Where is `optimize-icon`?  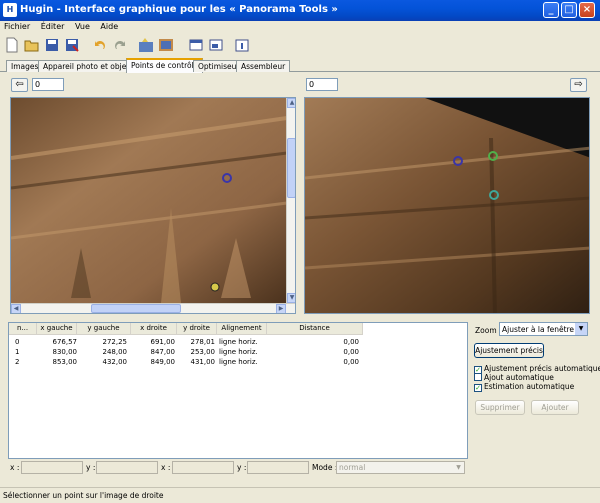 optimize-icon is located at coordinates (146, 45).